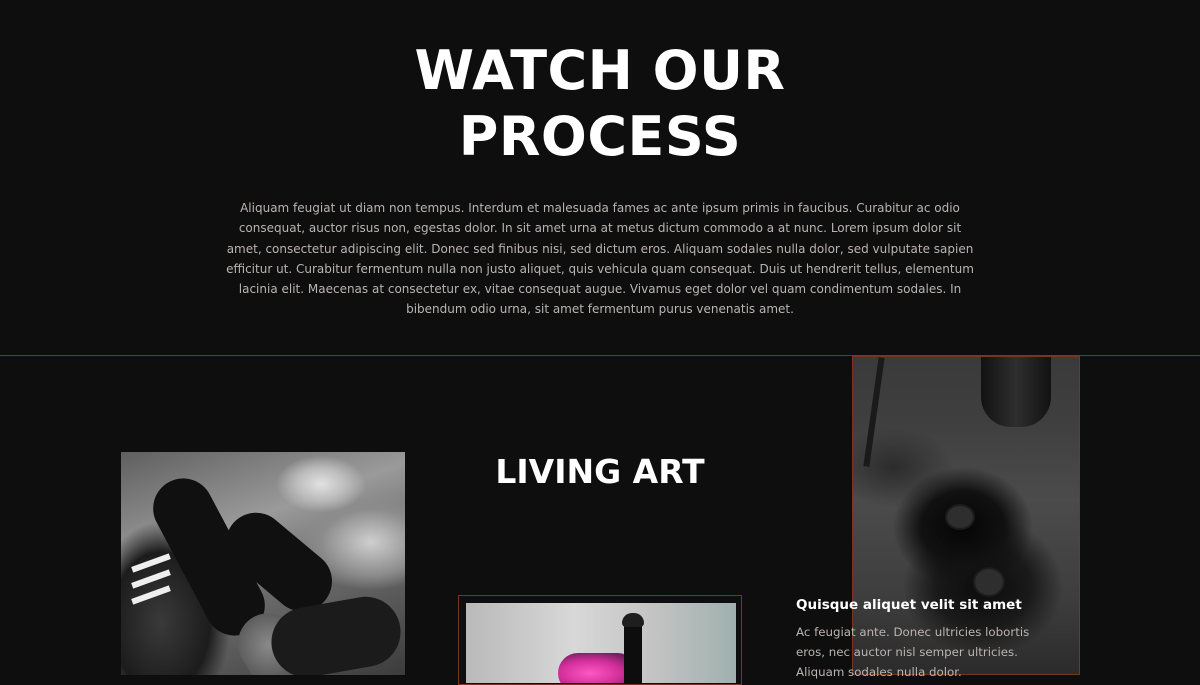  Describe the element at coordinates (633, 620) in the screenshot. I see `ink-bottle-cap` at that location.